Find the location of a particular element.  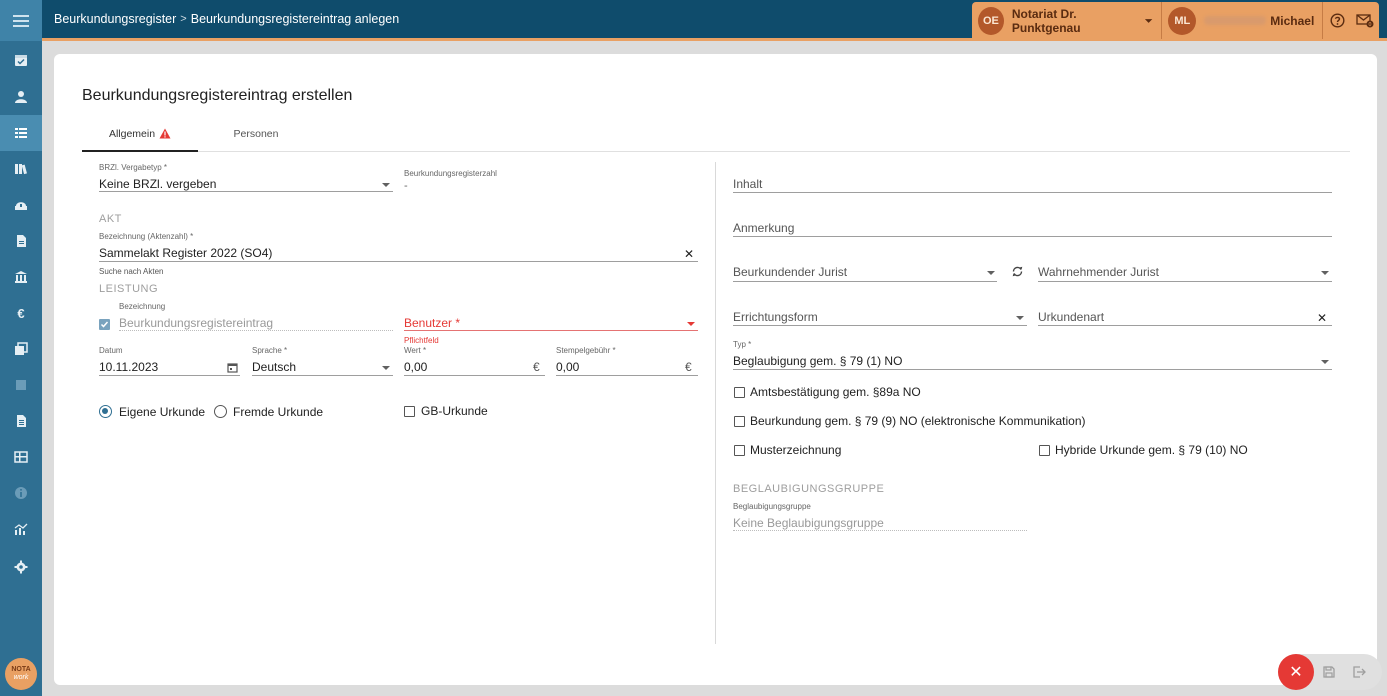

beurkundender-jurist-select: Beurkundender Jurist is located at coordinates (790, 272).